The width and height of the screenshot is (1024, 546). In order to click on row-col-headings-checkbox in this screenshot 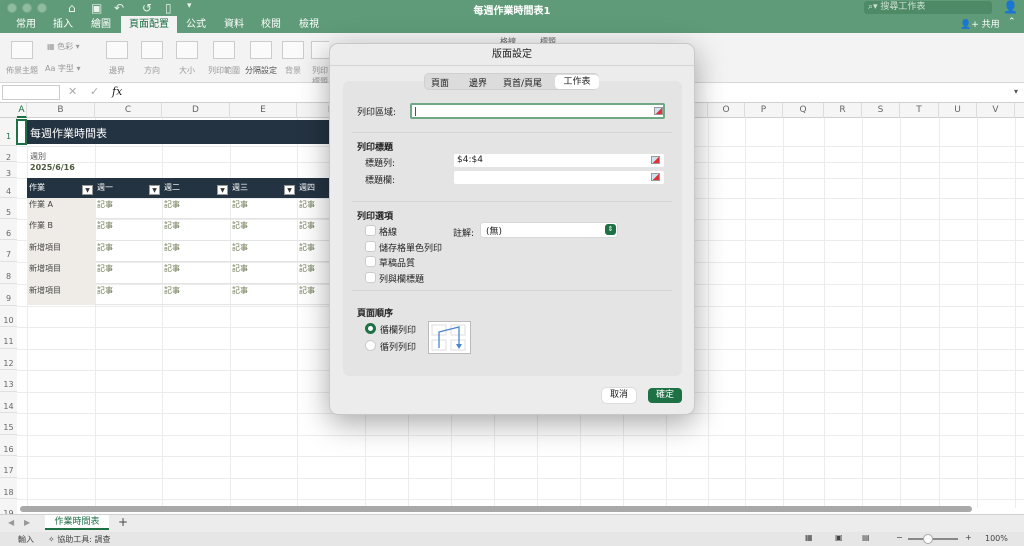, I will do `click(370, 277)`.